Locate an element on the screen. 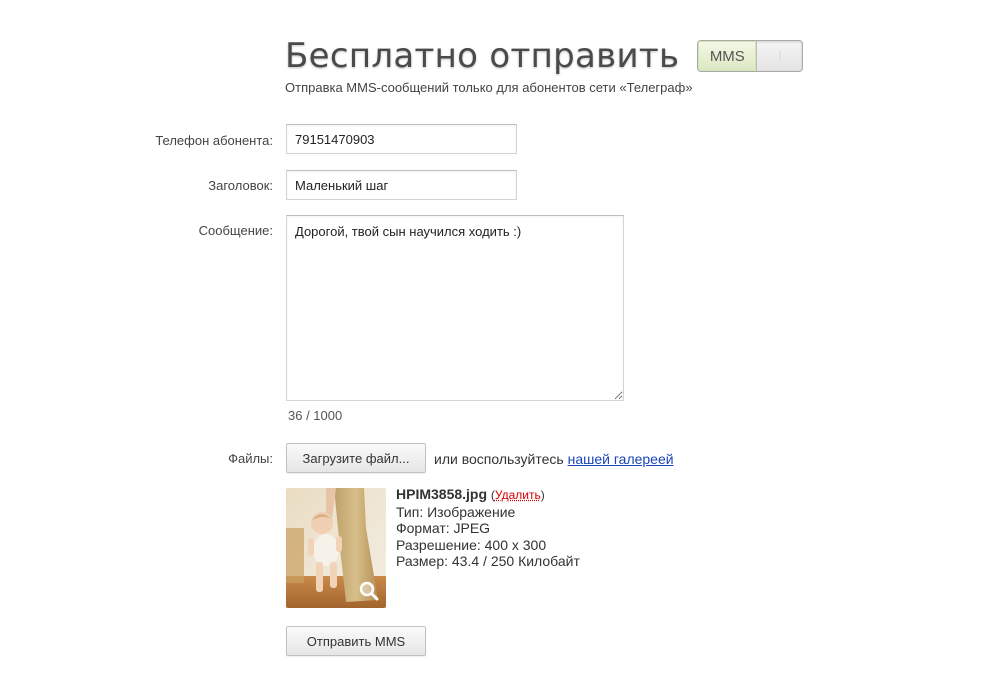  or-text: или воспользуйтесь is located at coordinates (499, 459).